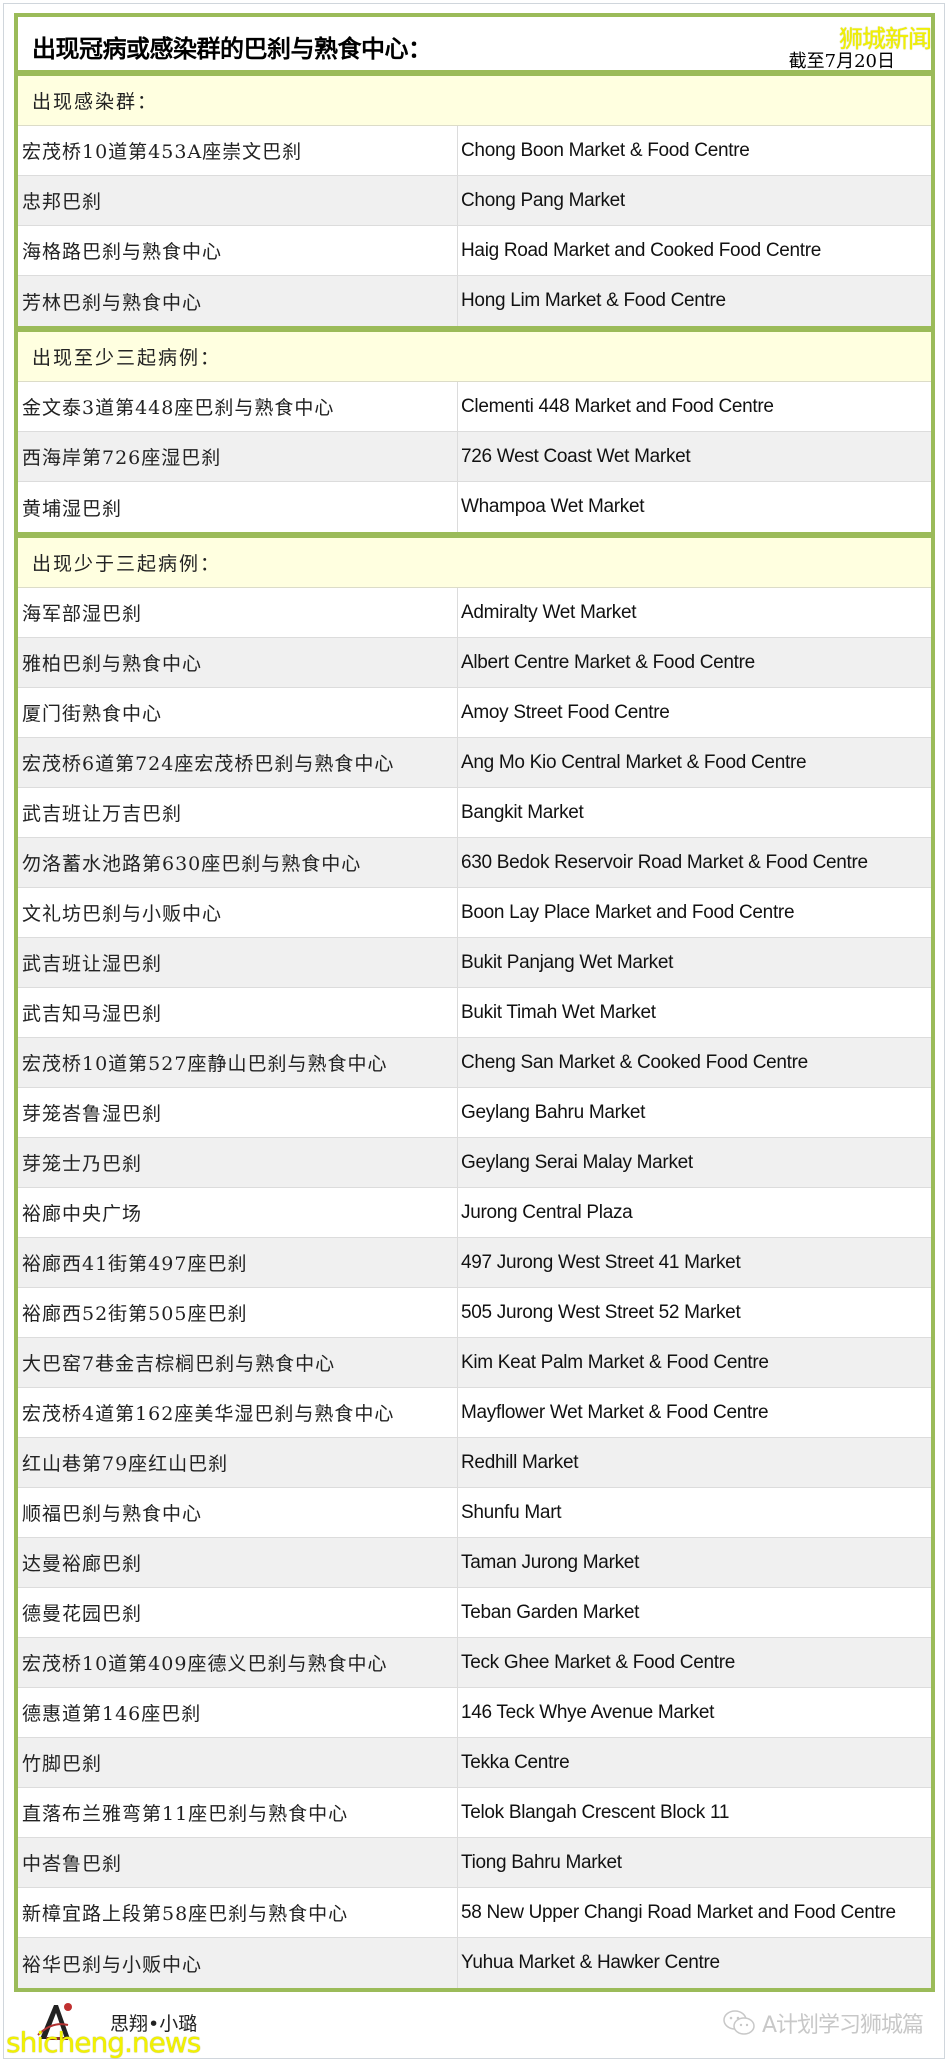 The image size is (950, 2064). I want to click on chinese-name-cell: 文礼坊巴刹与小贩中心, so click(238, 912).